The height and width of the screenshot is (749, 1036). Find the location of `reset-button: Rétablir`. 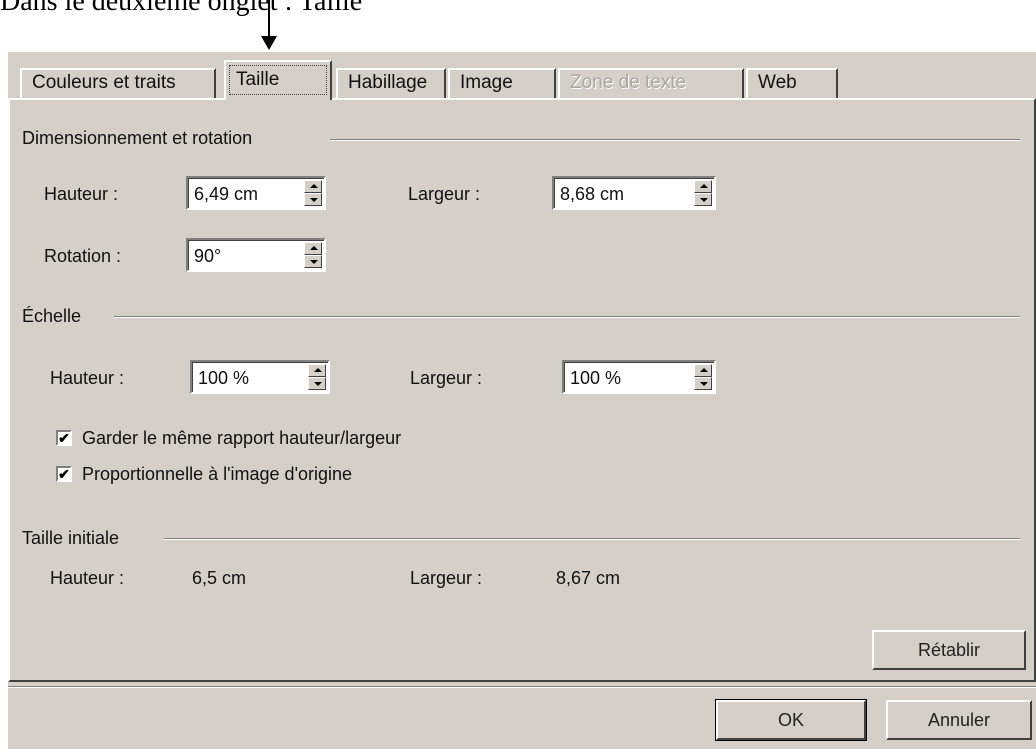

reset-button: Rétablir is located at coordinates (949, 650).